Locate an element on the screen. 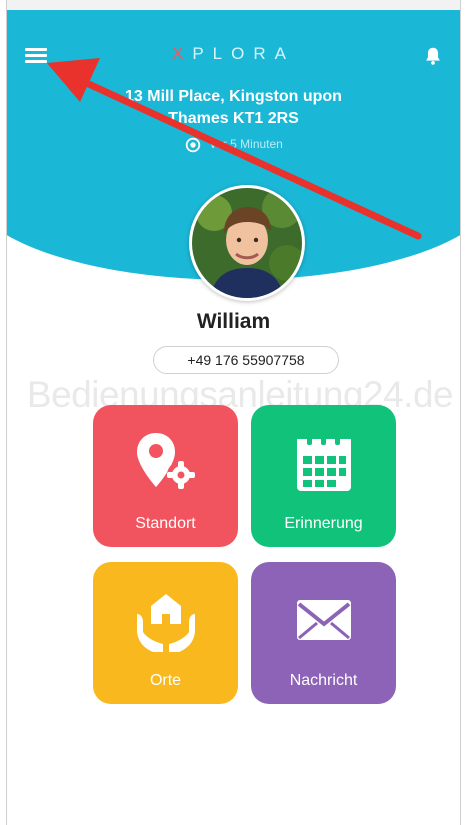 This screenshot has height=825, width=465. location-settings-icon is located at coordinates (166, 461).